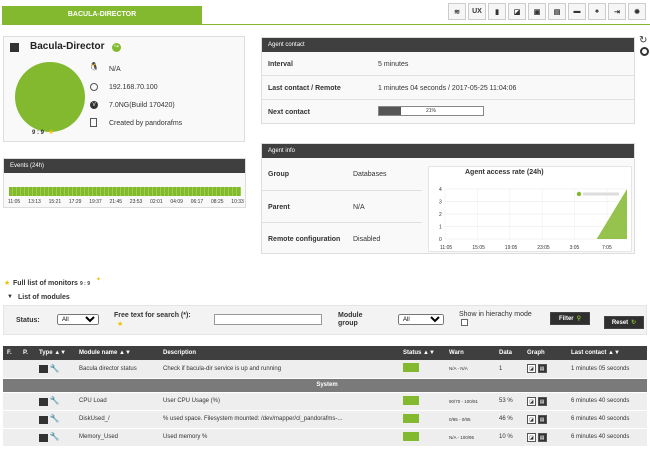 This screenshot has width=650, height=457. Describe the element at coordinates (117, 353) in the screenshot. I see `col-header-module-name: Module name ▲▼` at that location.